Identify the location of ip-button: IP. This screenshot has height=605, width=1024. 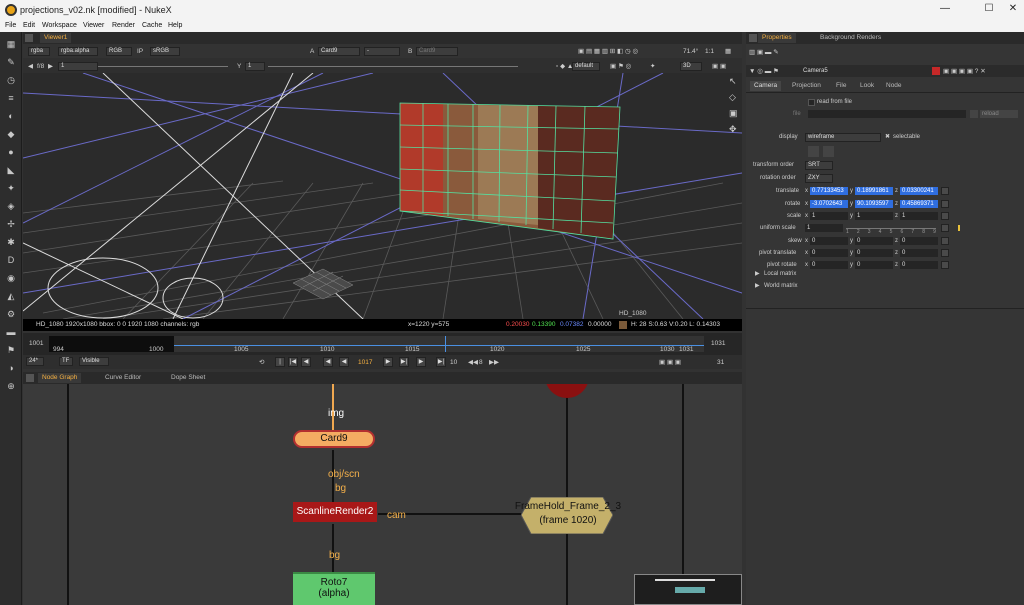
(140, 51).